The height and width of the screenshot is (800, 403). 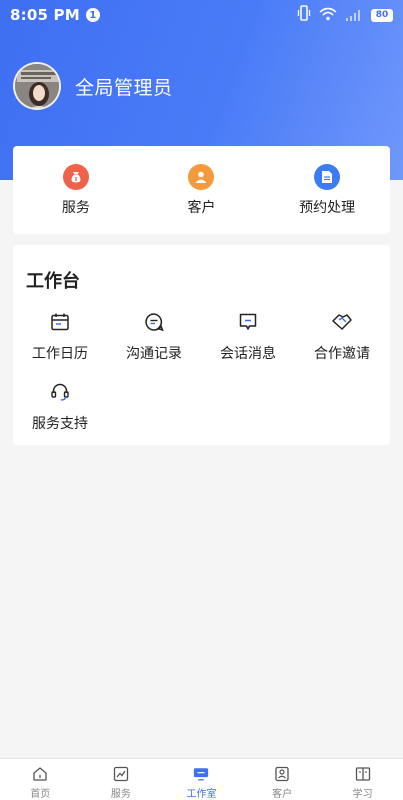 I want to click on workbench-item-messages: 会话消息, so click(x=248, y=346).